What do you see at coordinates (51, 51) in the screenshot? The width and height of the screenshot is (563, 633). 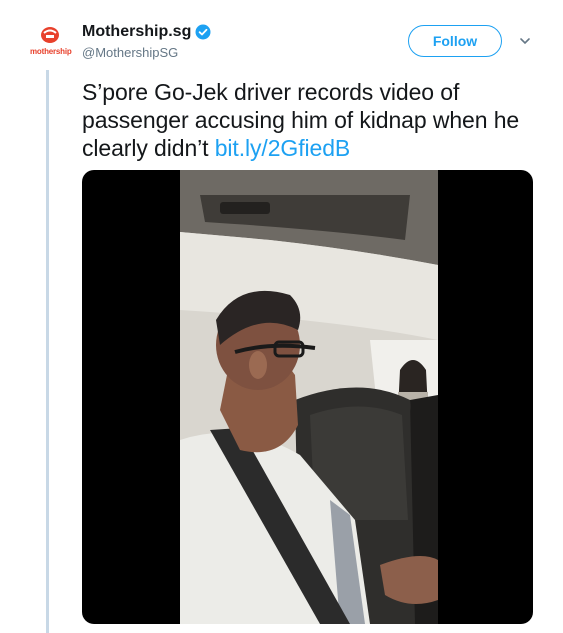 I see `avatar-label: mothership` at bounding box center [51, 51].